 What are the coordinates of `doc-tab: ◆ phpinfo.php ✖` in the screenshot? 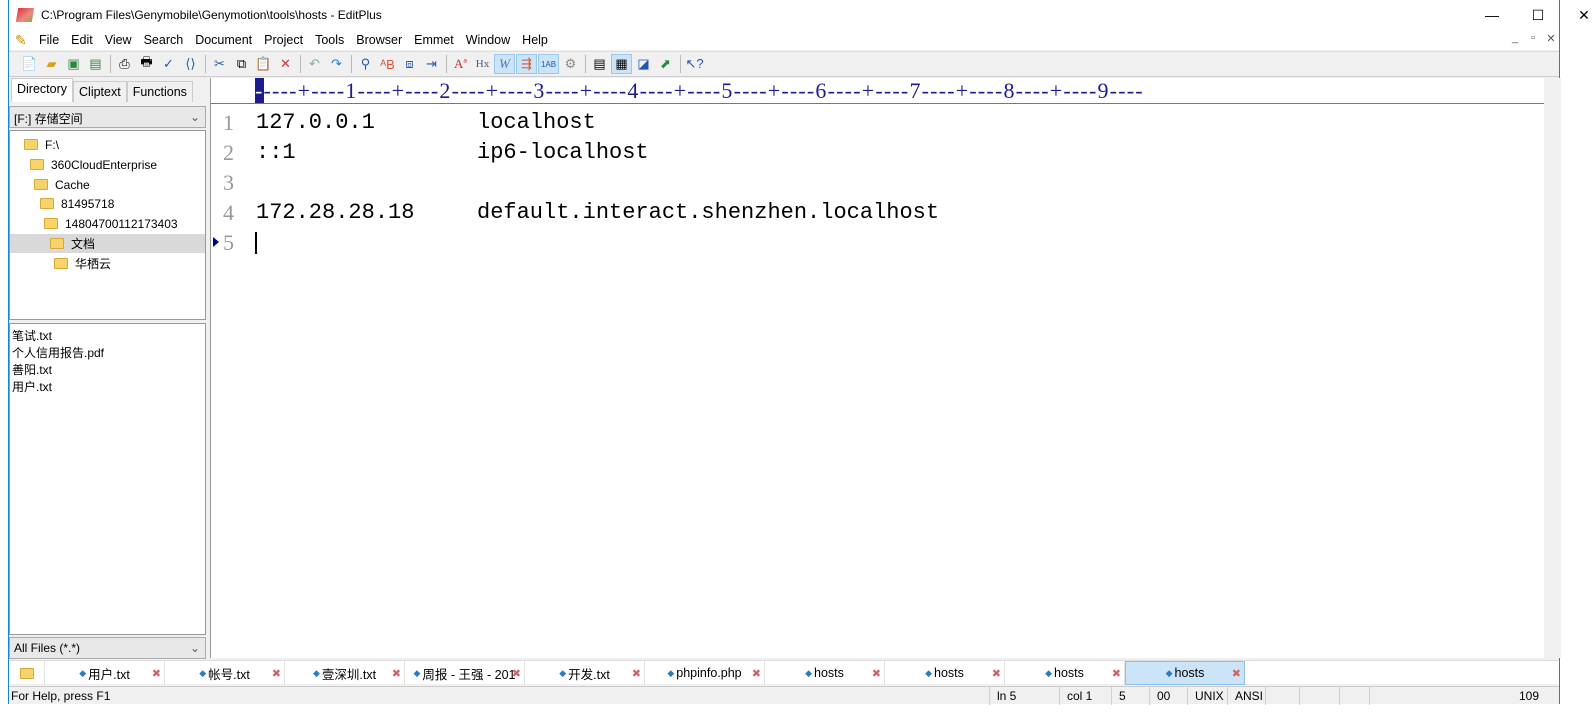 It's located at (705, 673).